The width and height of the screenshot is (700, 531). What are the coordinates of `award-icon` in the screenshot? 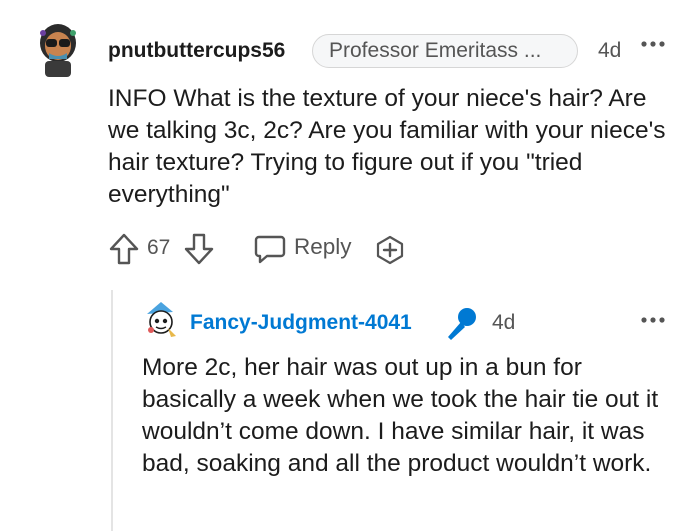 It's located at (390, 250).